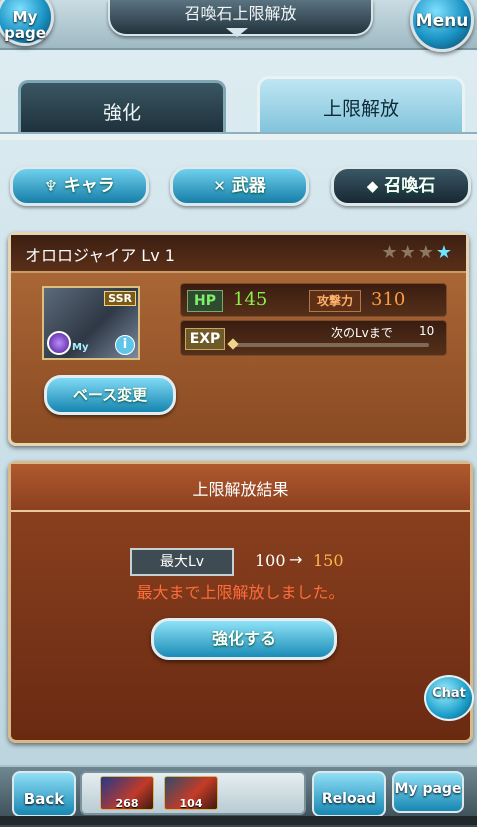 The height and width of the screenshot is (827, 477). What do you see at coordinates (335, 301) in the screenshot?
I see `attack-label: 攻撃力` at bounding box center [335, 301].